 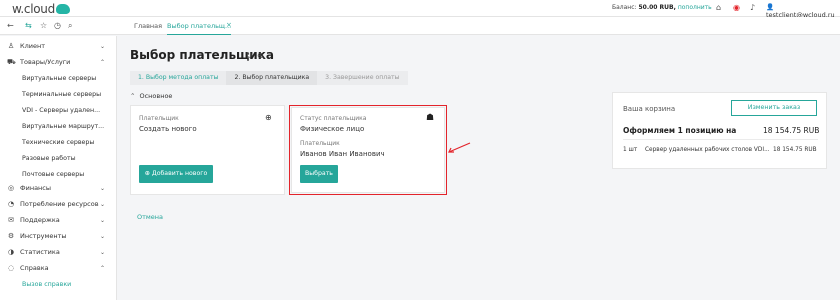 What do you see at coordinates (62, 9) in the screenshot?
I see `cloud-icon` at bounding box center [62, 9].